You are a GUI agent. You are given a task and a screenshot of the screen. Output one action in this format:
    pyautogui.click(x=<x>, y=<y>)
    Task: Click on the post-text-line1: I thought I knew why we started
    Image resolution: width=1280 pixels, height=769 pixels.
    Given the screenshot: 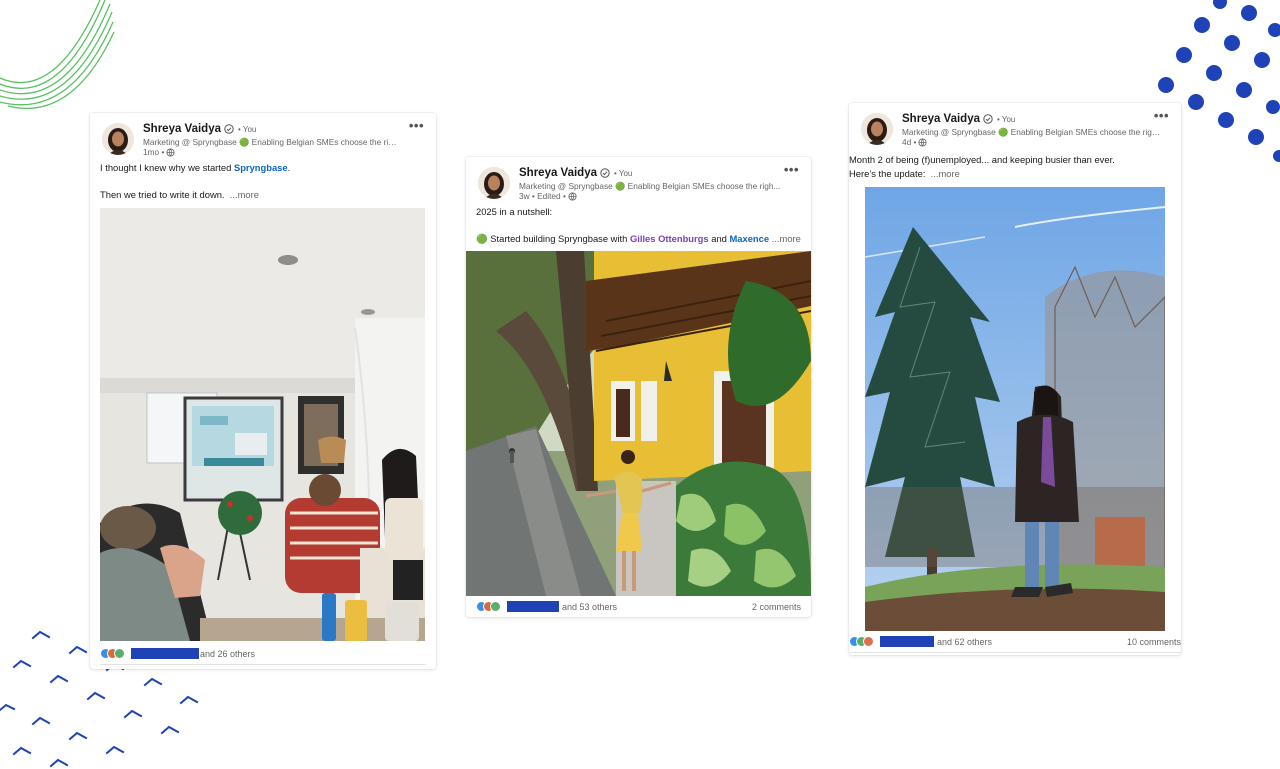 What is the action you would take?
    pyautogui.click(x=167, y=167)
    